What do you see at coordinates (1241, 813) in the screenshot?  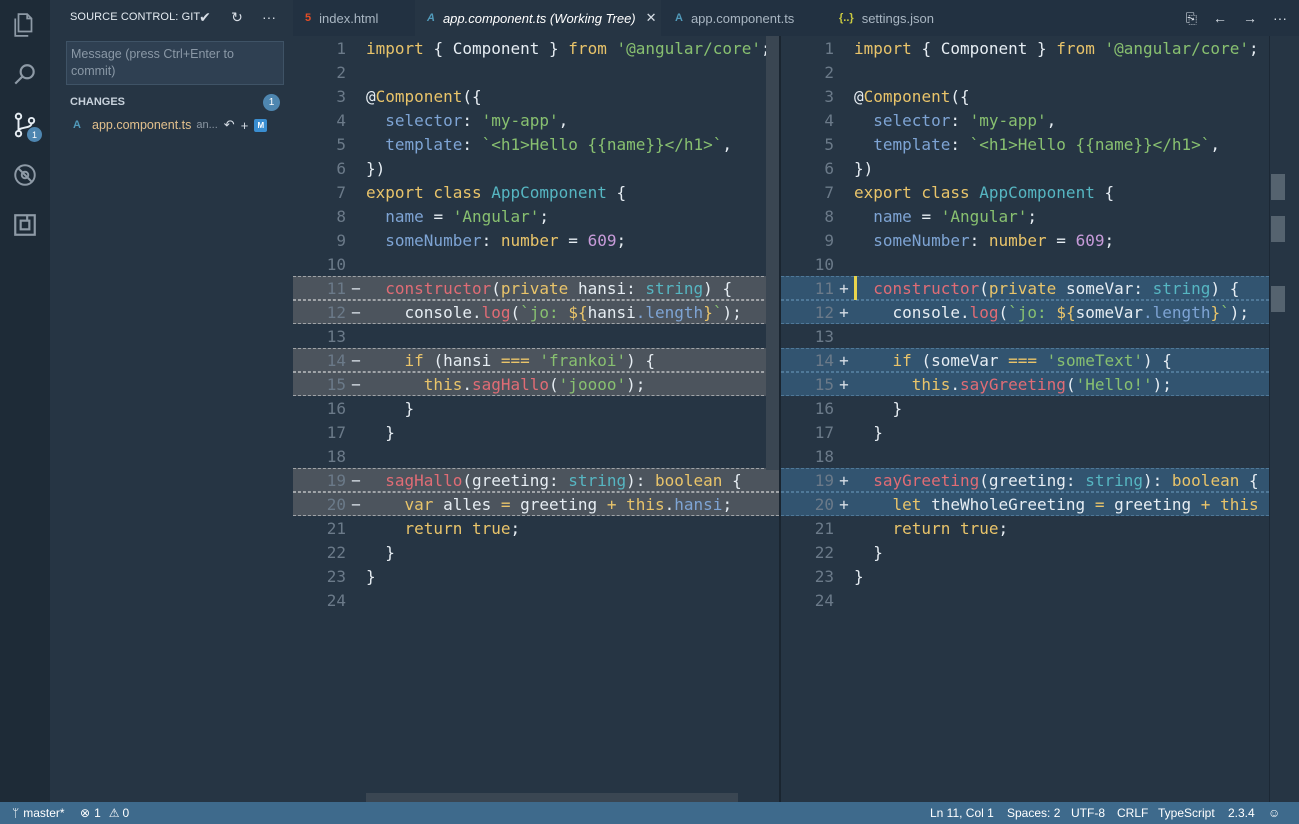 I see `typescript-version: 2.3.4` at bounding box center [1241, 813].